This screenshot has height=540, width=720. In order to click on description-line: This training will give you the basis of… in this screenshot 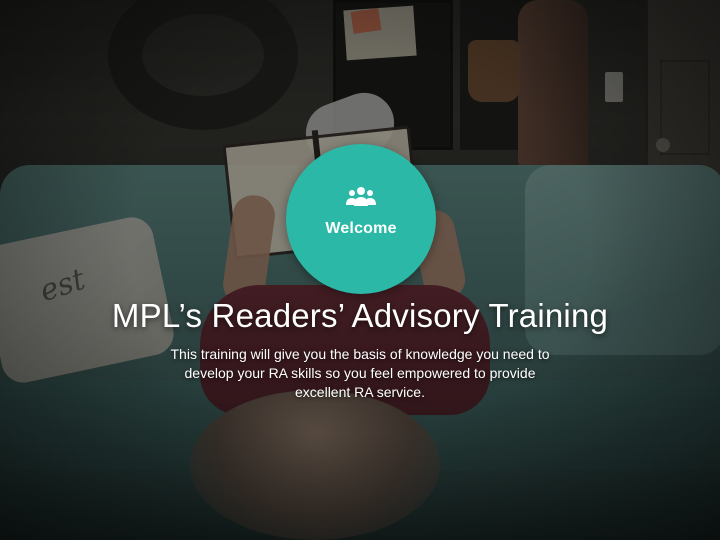, I will do `click(360, 354)`.